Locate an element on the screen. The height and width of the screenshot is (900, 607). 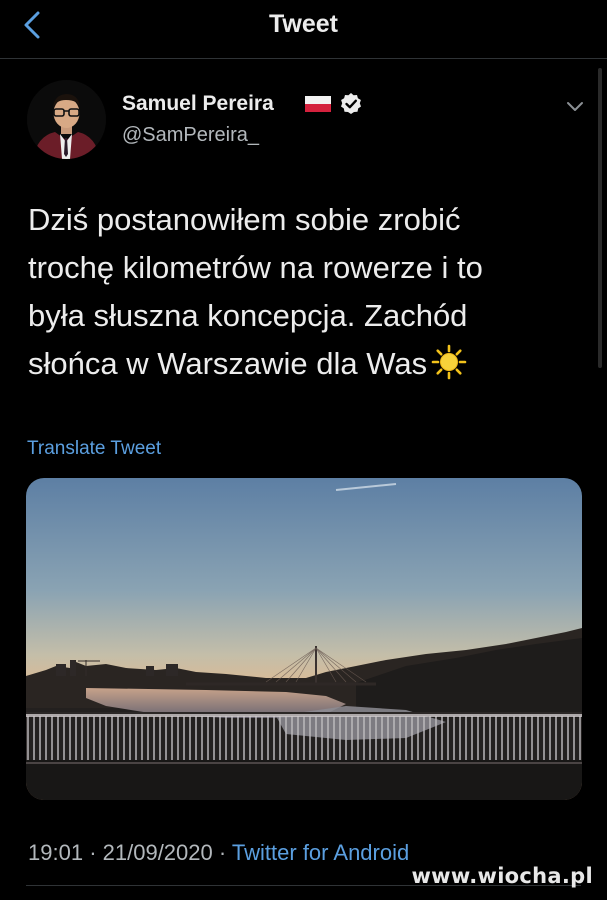
tweet-line-with-emoji: słońca w Warszawie dla Was is located at coordinates (303, 364).